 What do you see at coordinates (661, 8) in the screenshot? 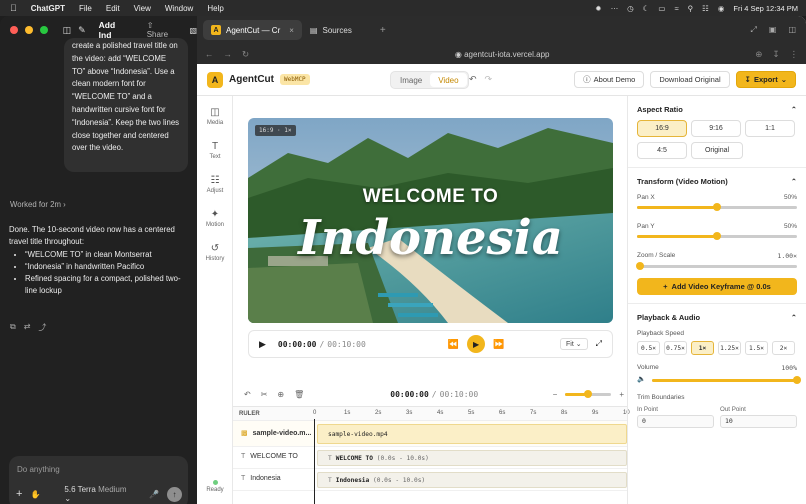
I see `battery-icon: ▭` at bounding box center [661, 8].